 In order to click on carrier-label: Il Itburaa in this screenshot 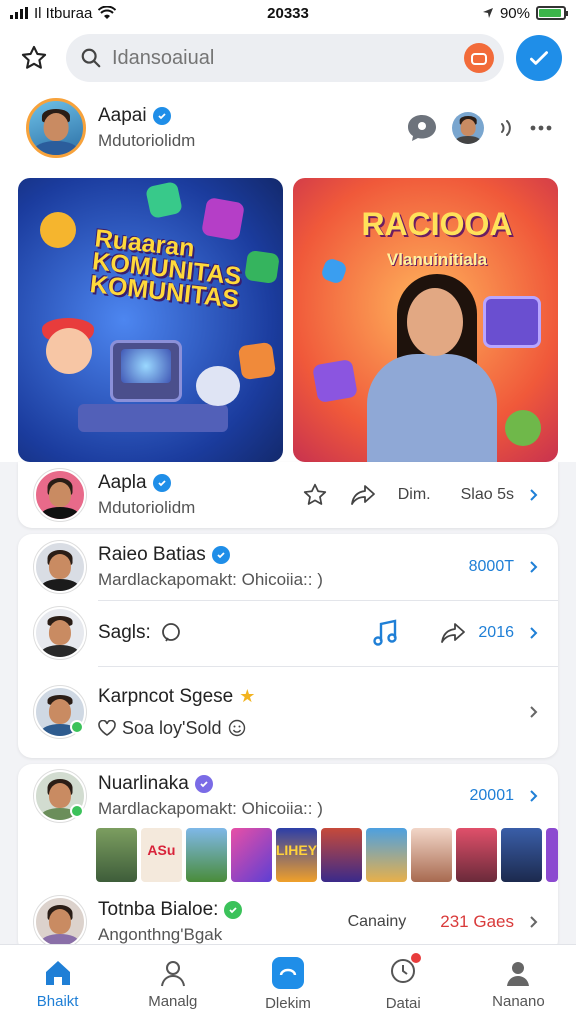, I will do `click(63, 13)`.